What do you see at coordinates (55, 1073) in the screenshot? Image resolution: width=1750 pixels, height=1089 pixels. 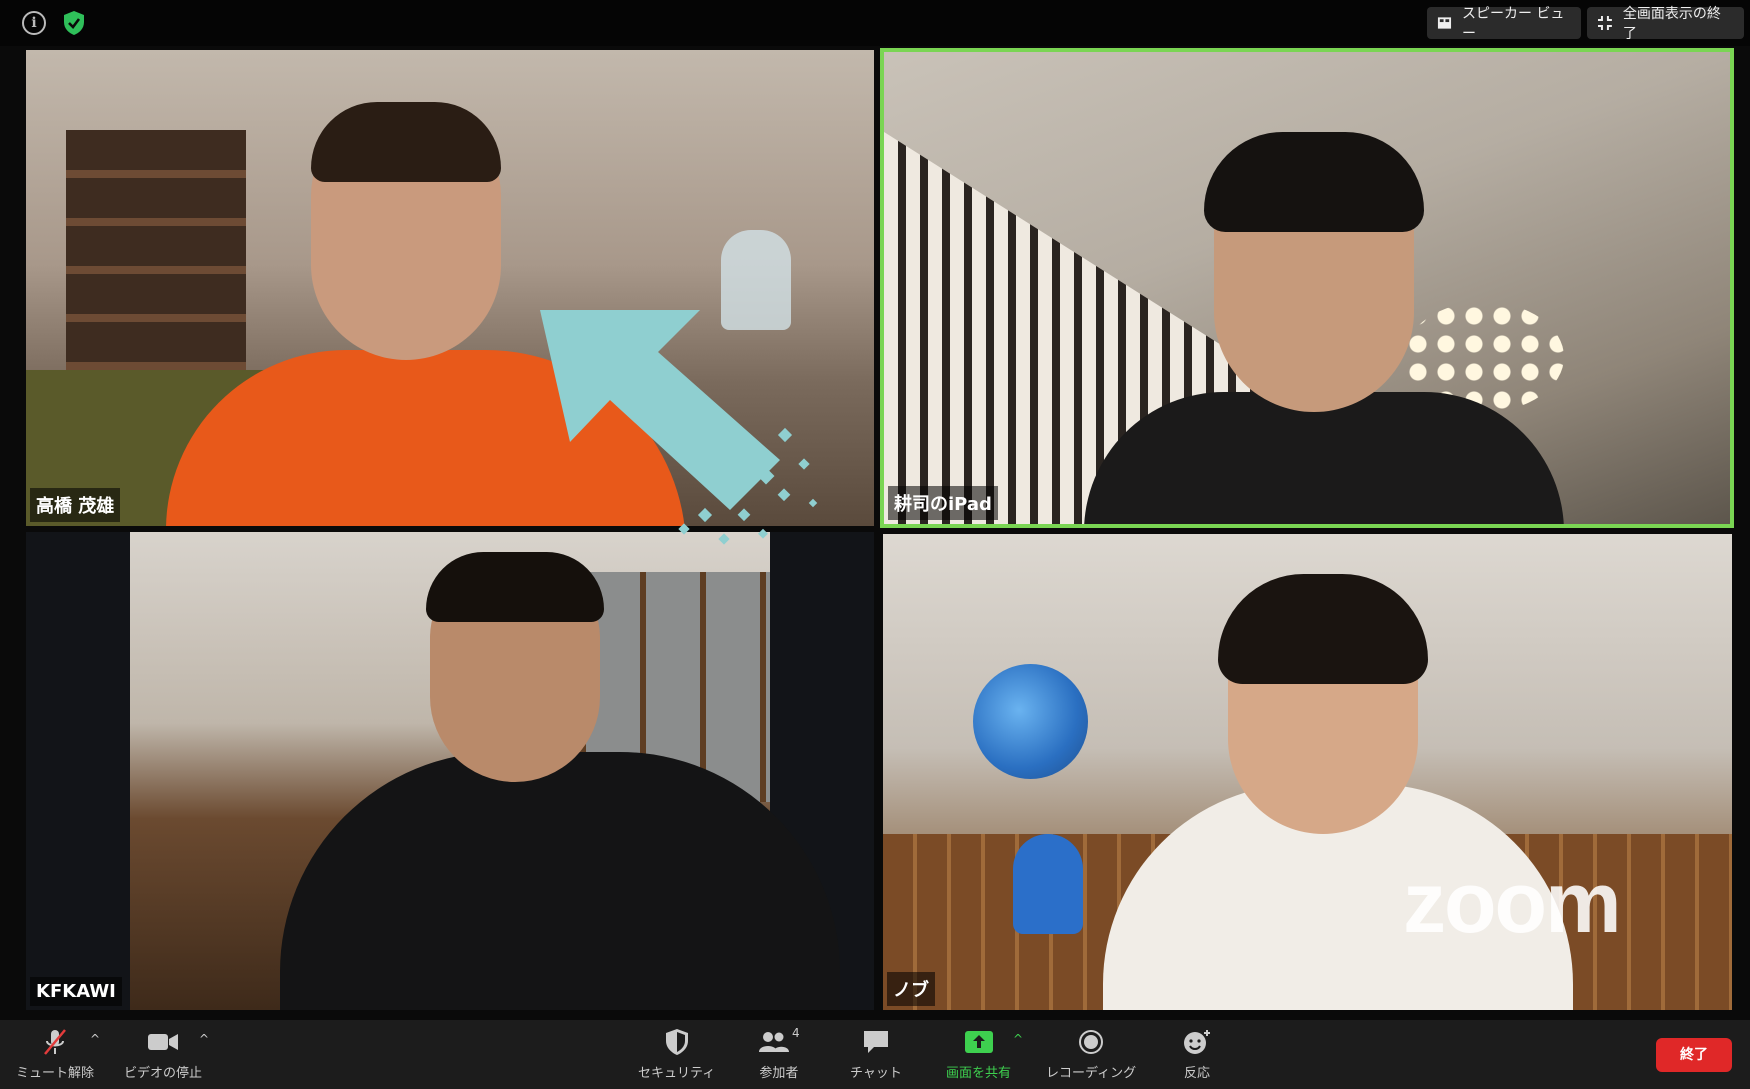 I see `unmute-label: ミュート解除` at bounding box center [55, 1073].